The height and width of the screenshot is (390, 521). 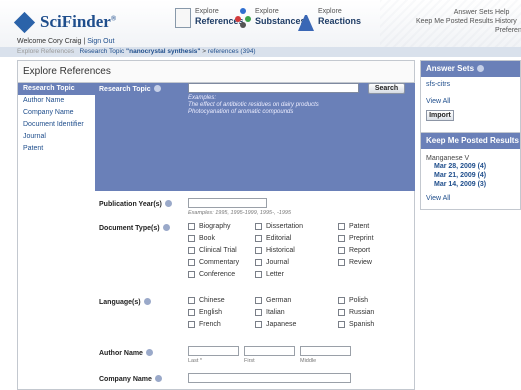 What do you see at coordinates (277, 262) in the screenshot?
I see `checkbox-label: Journal` at bounding box center [277, 262].